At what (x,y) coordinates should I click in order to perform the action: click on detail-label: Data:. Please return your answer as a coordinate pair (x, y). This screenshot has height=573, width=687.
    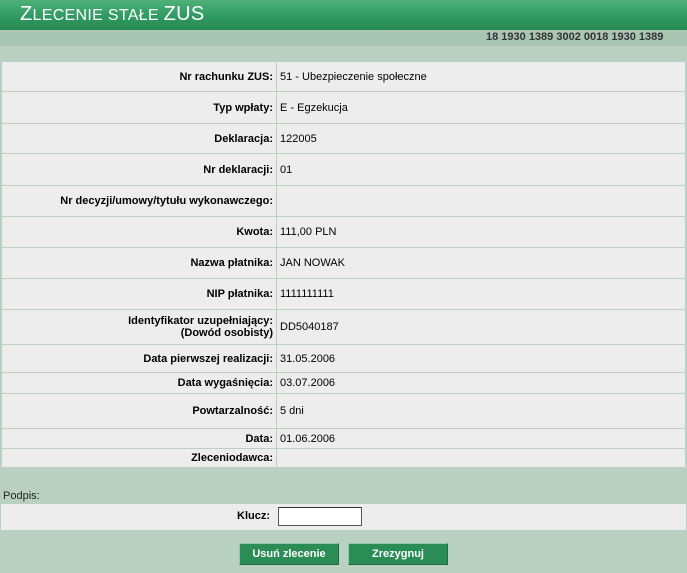
    Looking at the image, I should click on (139, 438).